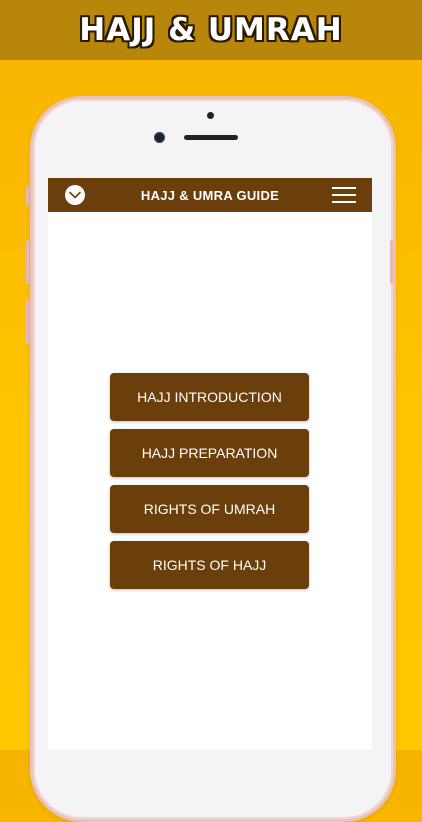 This screenshot has height=822, width=422. I want to click on hamburger-menu-button, so click(344, 195).